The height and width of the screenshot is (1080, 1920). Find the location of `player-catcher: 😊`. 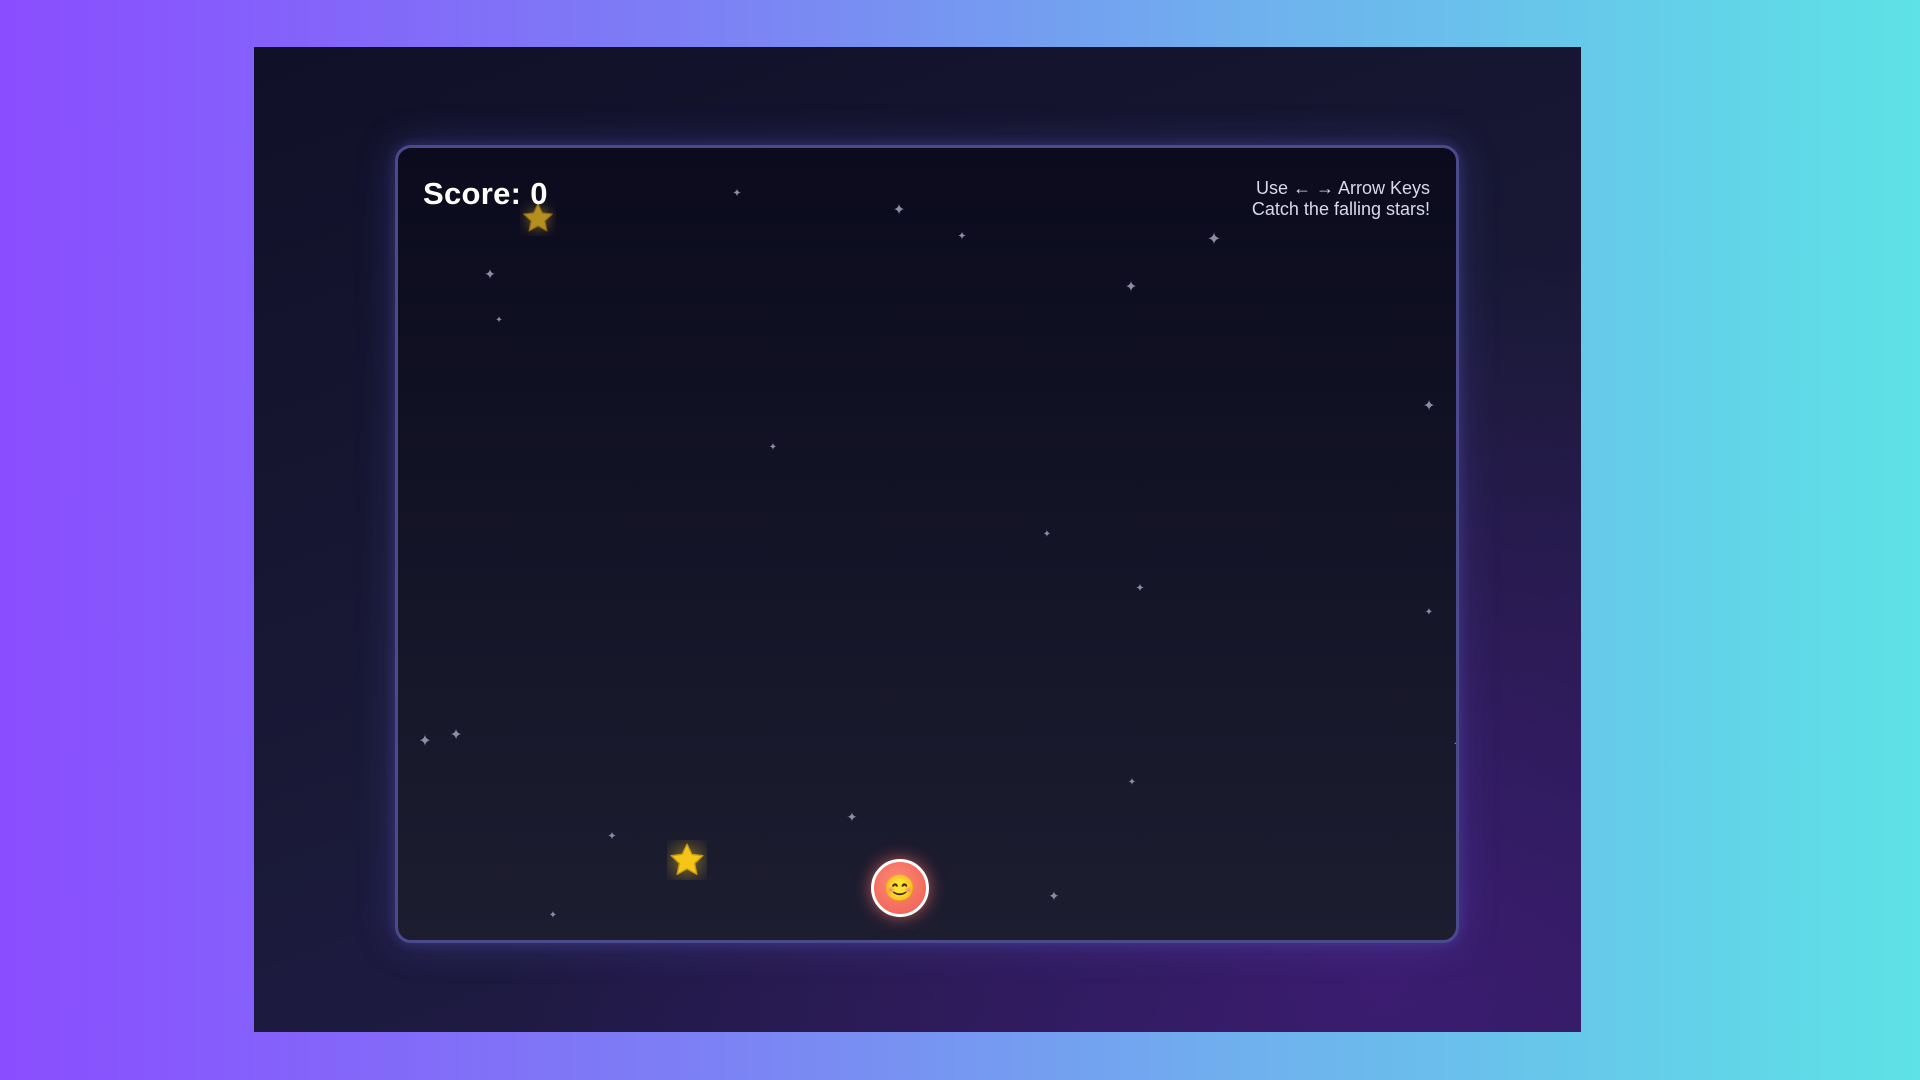

player-catcher: 😊 is located at coordinates (900, 888).